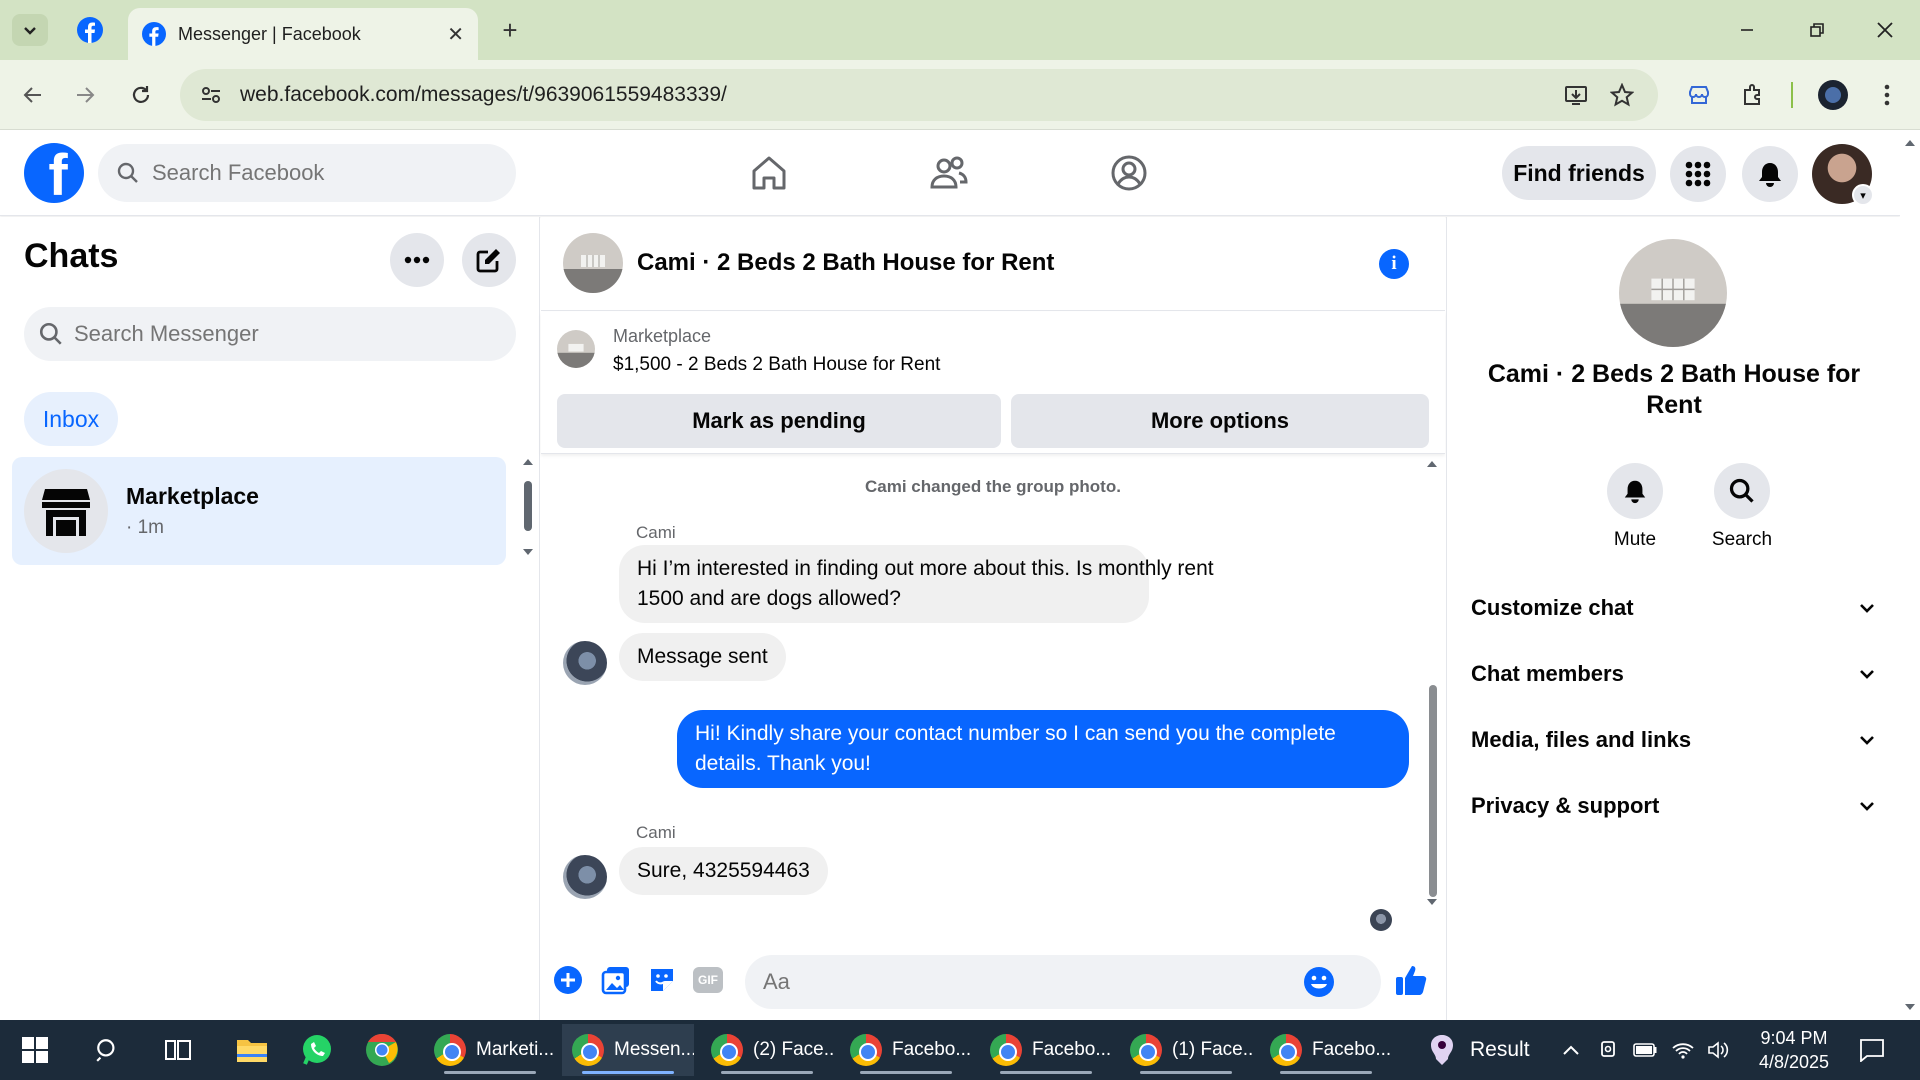  Describe the element at coordinates (417, 260) in the screenshot. I see `chat-options-button` at that location.